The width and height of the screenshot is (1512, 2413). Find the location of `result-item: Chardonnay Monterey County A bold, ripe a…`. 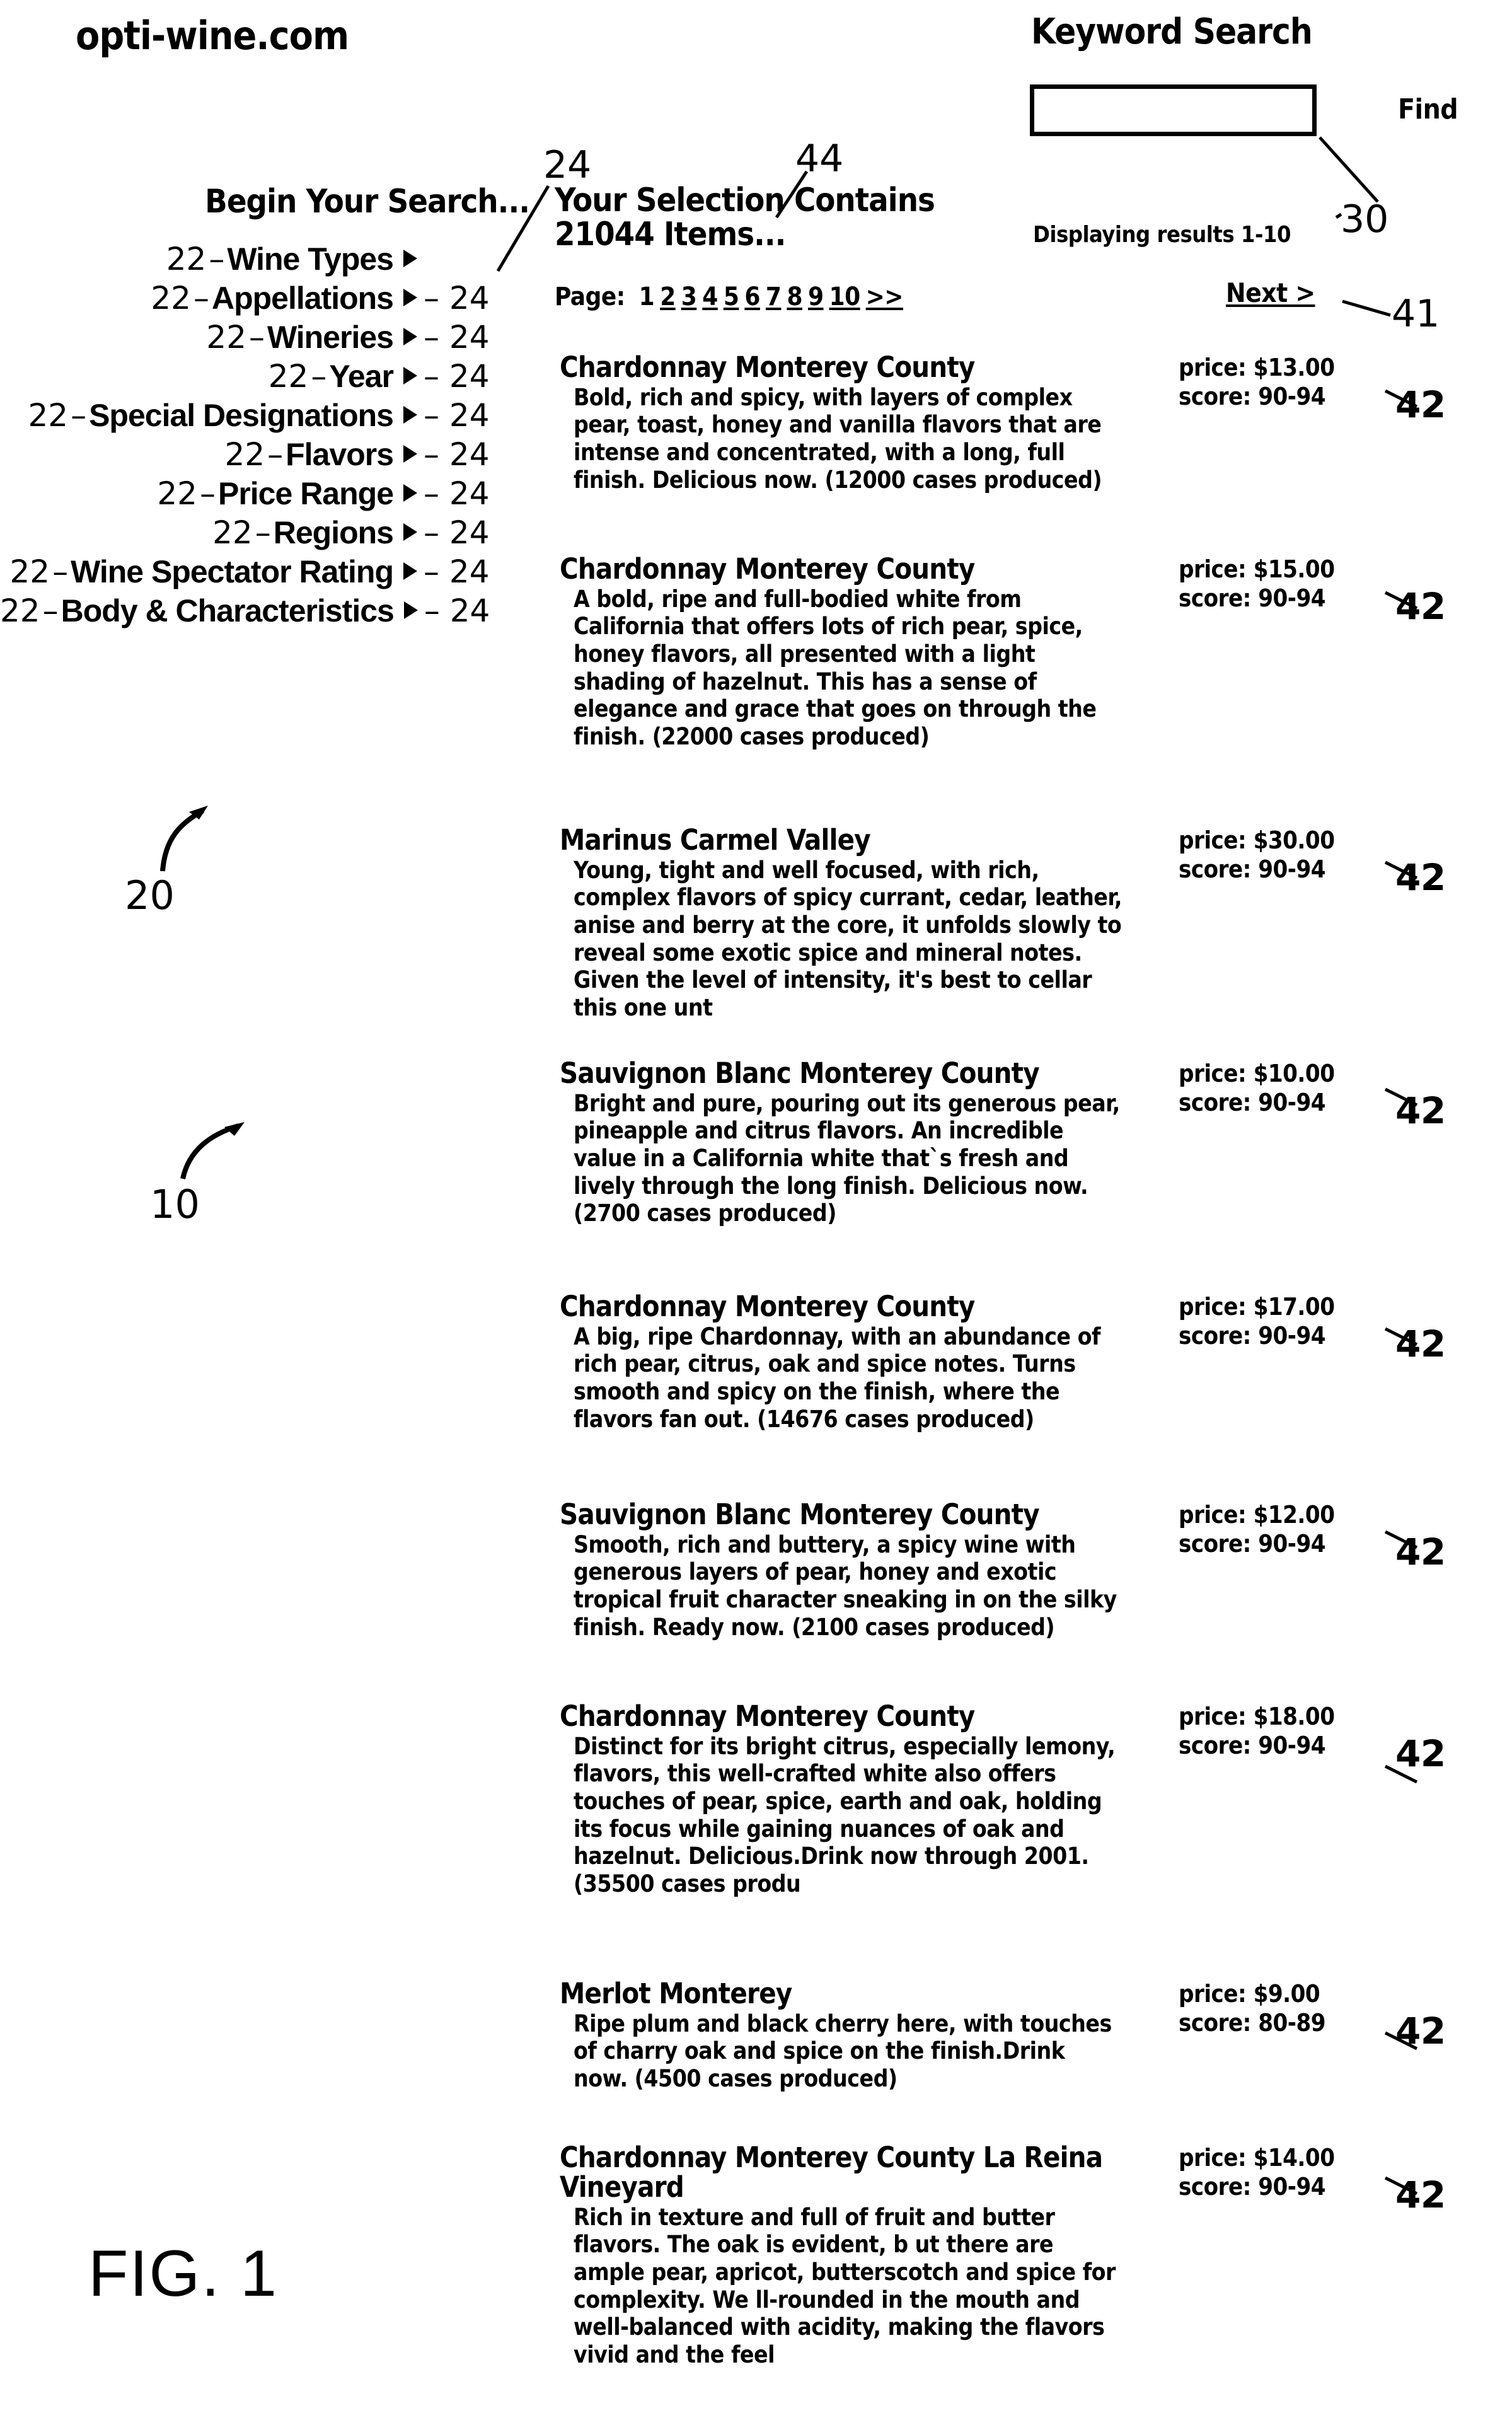

result-item: Chardonnay Monterey County A bold, ripe a… is located at coordinates (1010, 652).